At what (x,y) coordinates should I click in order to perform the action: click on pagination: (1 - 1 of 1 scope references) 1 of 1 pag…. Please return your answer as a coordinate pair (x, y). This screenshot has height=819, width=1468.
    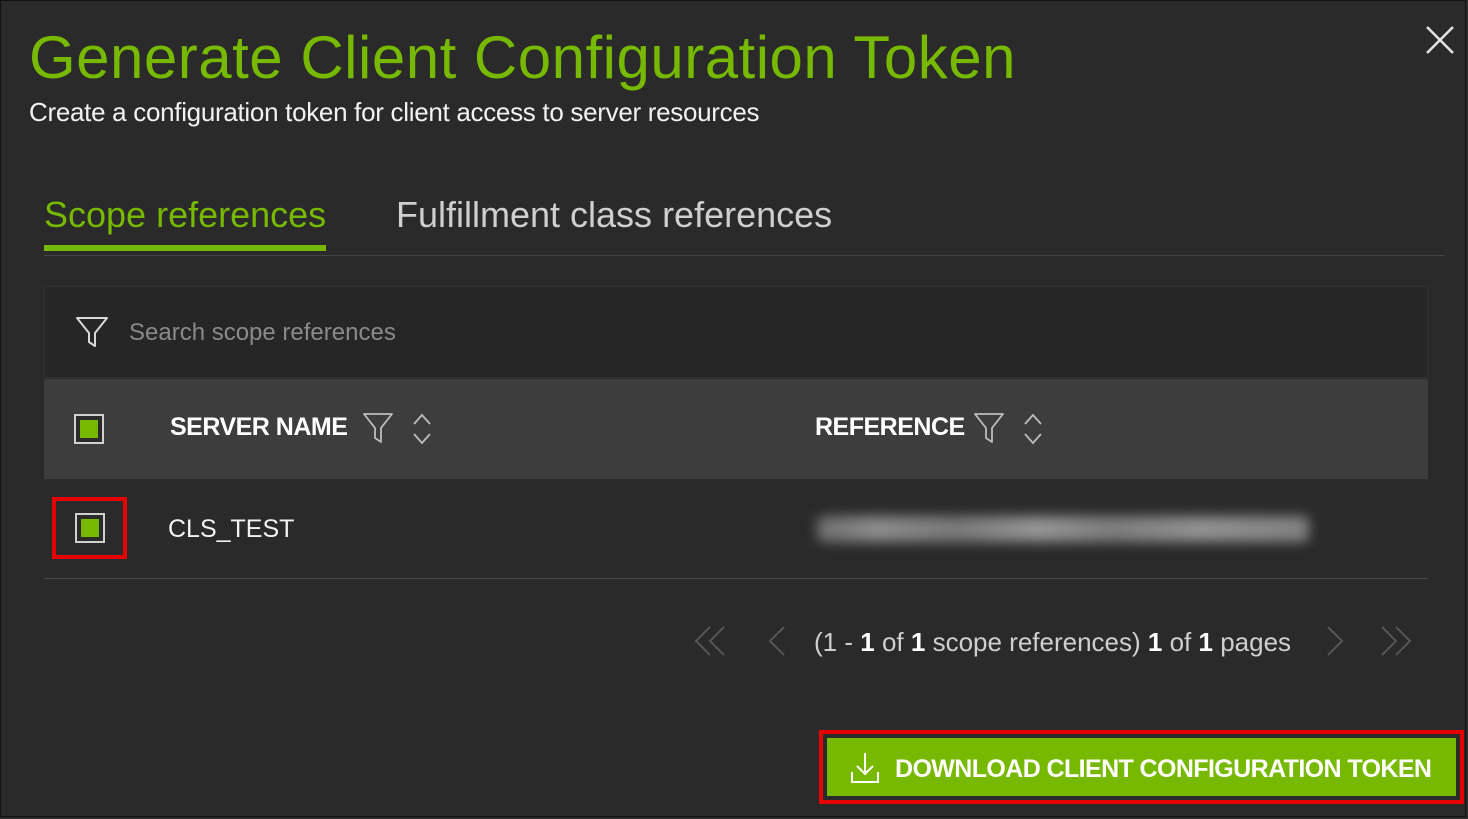
    Looking at the image, I should click on (736, 642).